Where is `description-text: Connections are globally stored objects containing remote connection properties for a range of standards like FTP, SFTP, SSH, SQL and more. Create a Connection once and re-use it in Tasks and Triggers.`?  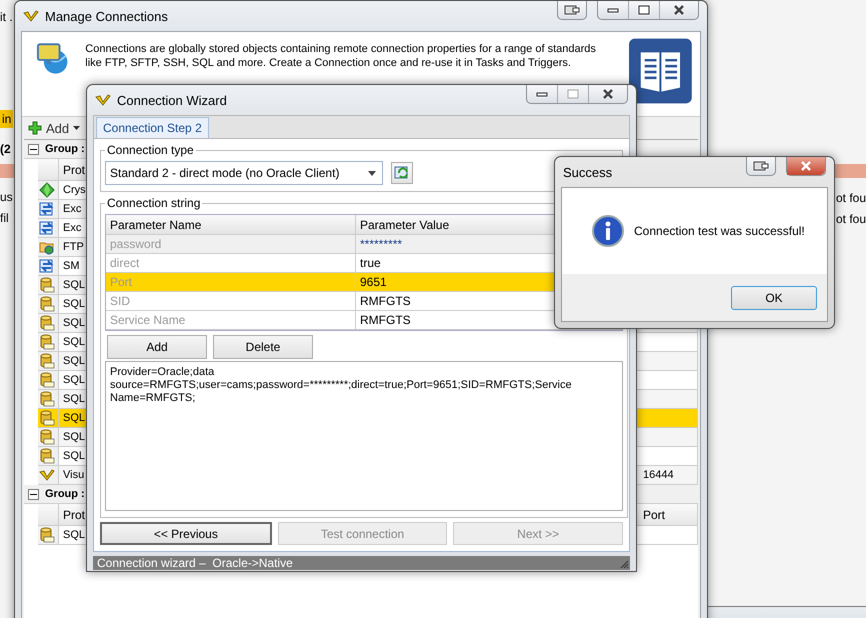
description-text: Connections are globally stored objects containing remote connection properties for a range of standards like FTP, SFTP, SSH, SQL and more. Create a Connection once and re-use it in Tasks and Triggers. is located at coordinates (341, 56).